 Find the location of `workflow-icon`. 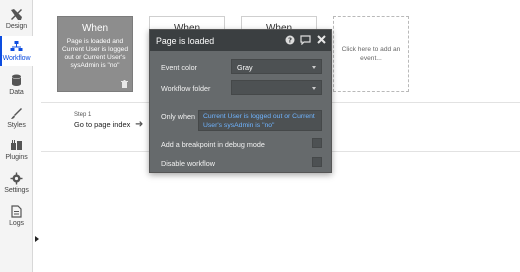

workflow-icon is located at coordinates (17, 46).